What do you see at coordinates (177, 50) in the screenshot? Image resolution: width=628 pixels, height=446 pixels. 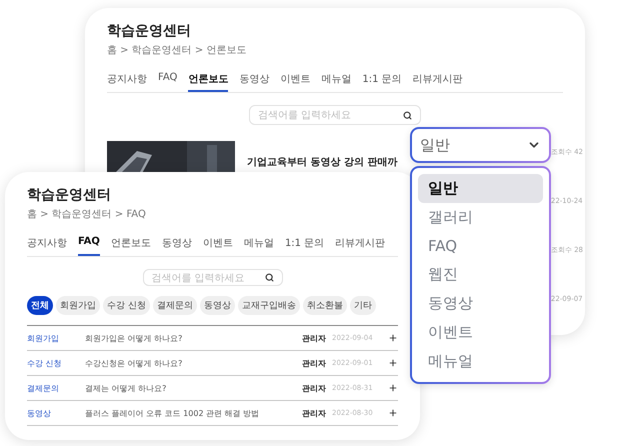 I see `breadcrumb: 홈 > 학습운영센터 > 언론보도` at bounding box center [177, 50].